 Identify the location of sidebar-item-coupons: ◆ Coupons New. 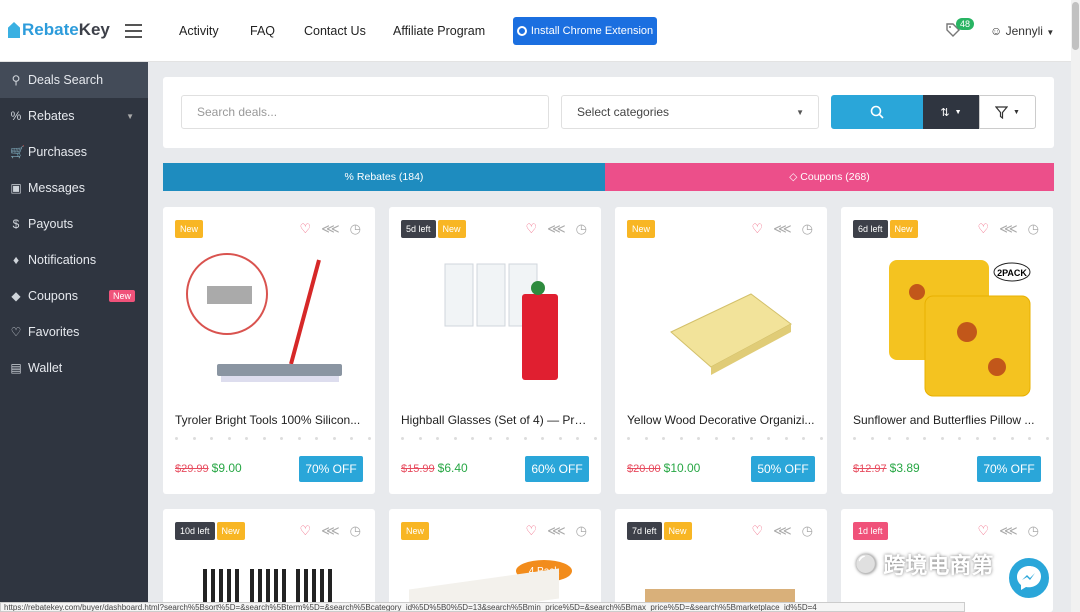
(74, 296).